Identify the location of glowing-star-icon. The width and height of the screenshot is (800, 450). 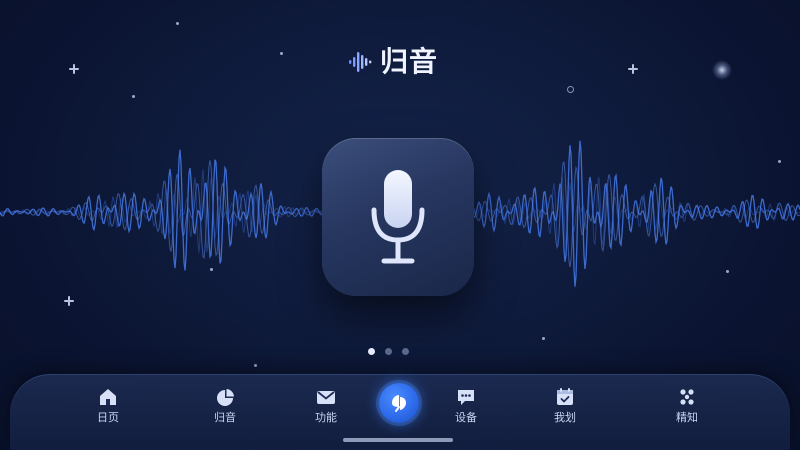
(722, 70).